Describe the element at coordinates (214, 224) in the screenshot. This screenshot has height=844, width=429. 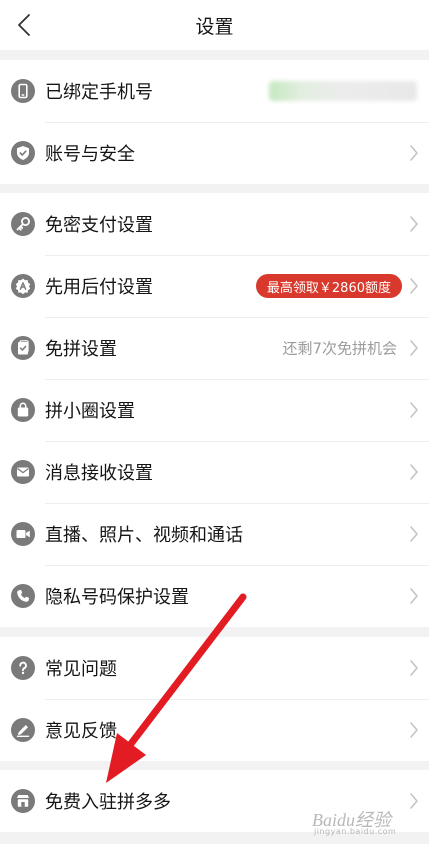
I see `password-free-pay-row: 免密支付设置` at that location.